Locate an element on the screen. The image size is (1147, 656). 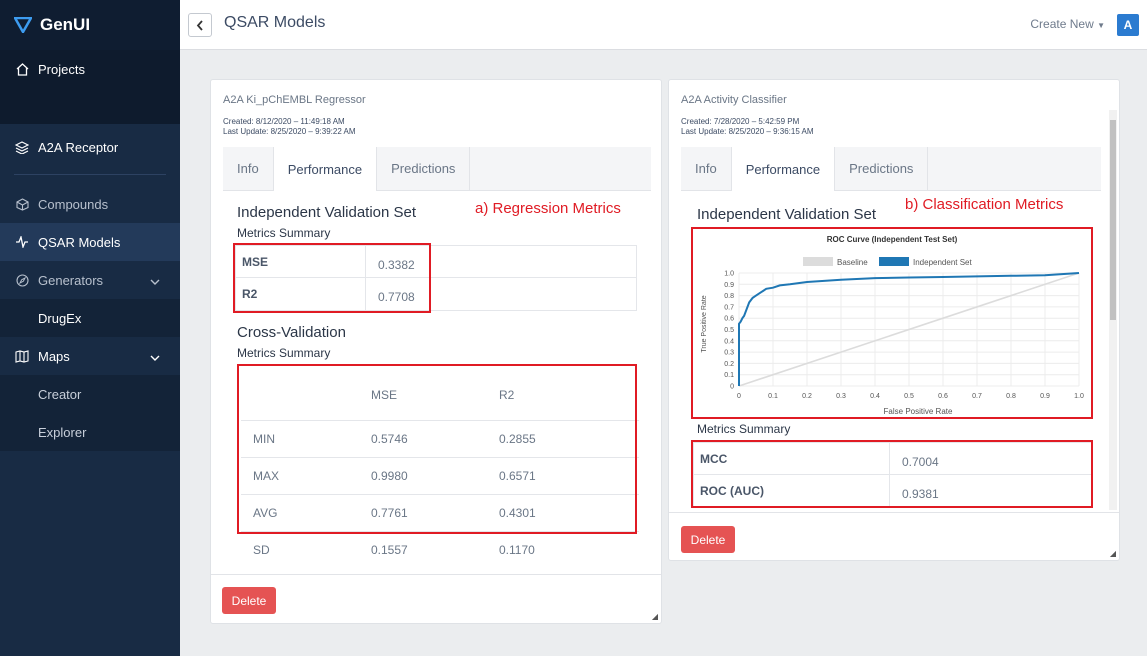
legend-label-baseline: Baseline is located at coordinates (852, 262).